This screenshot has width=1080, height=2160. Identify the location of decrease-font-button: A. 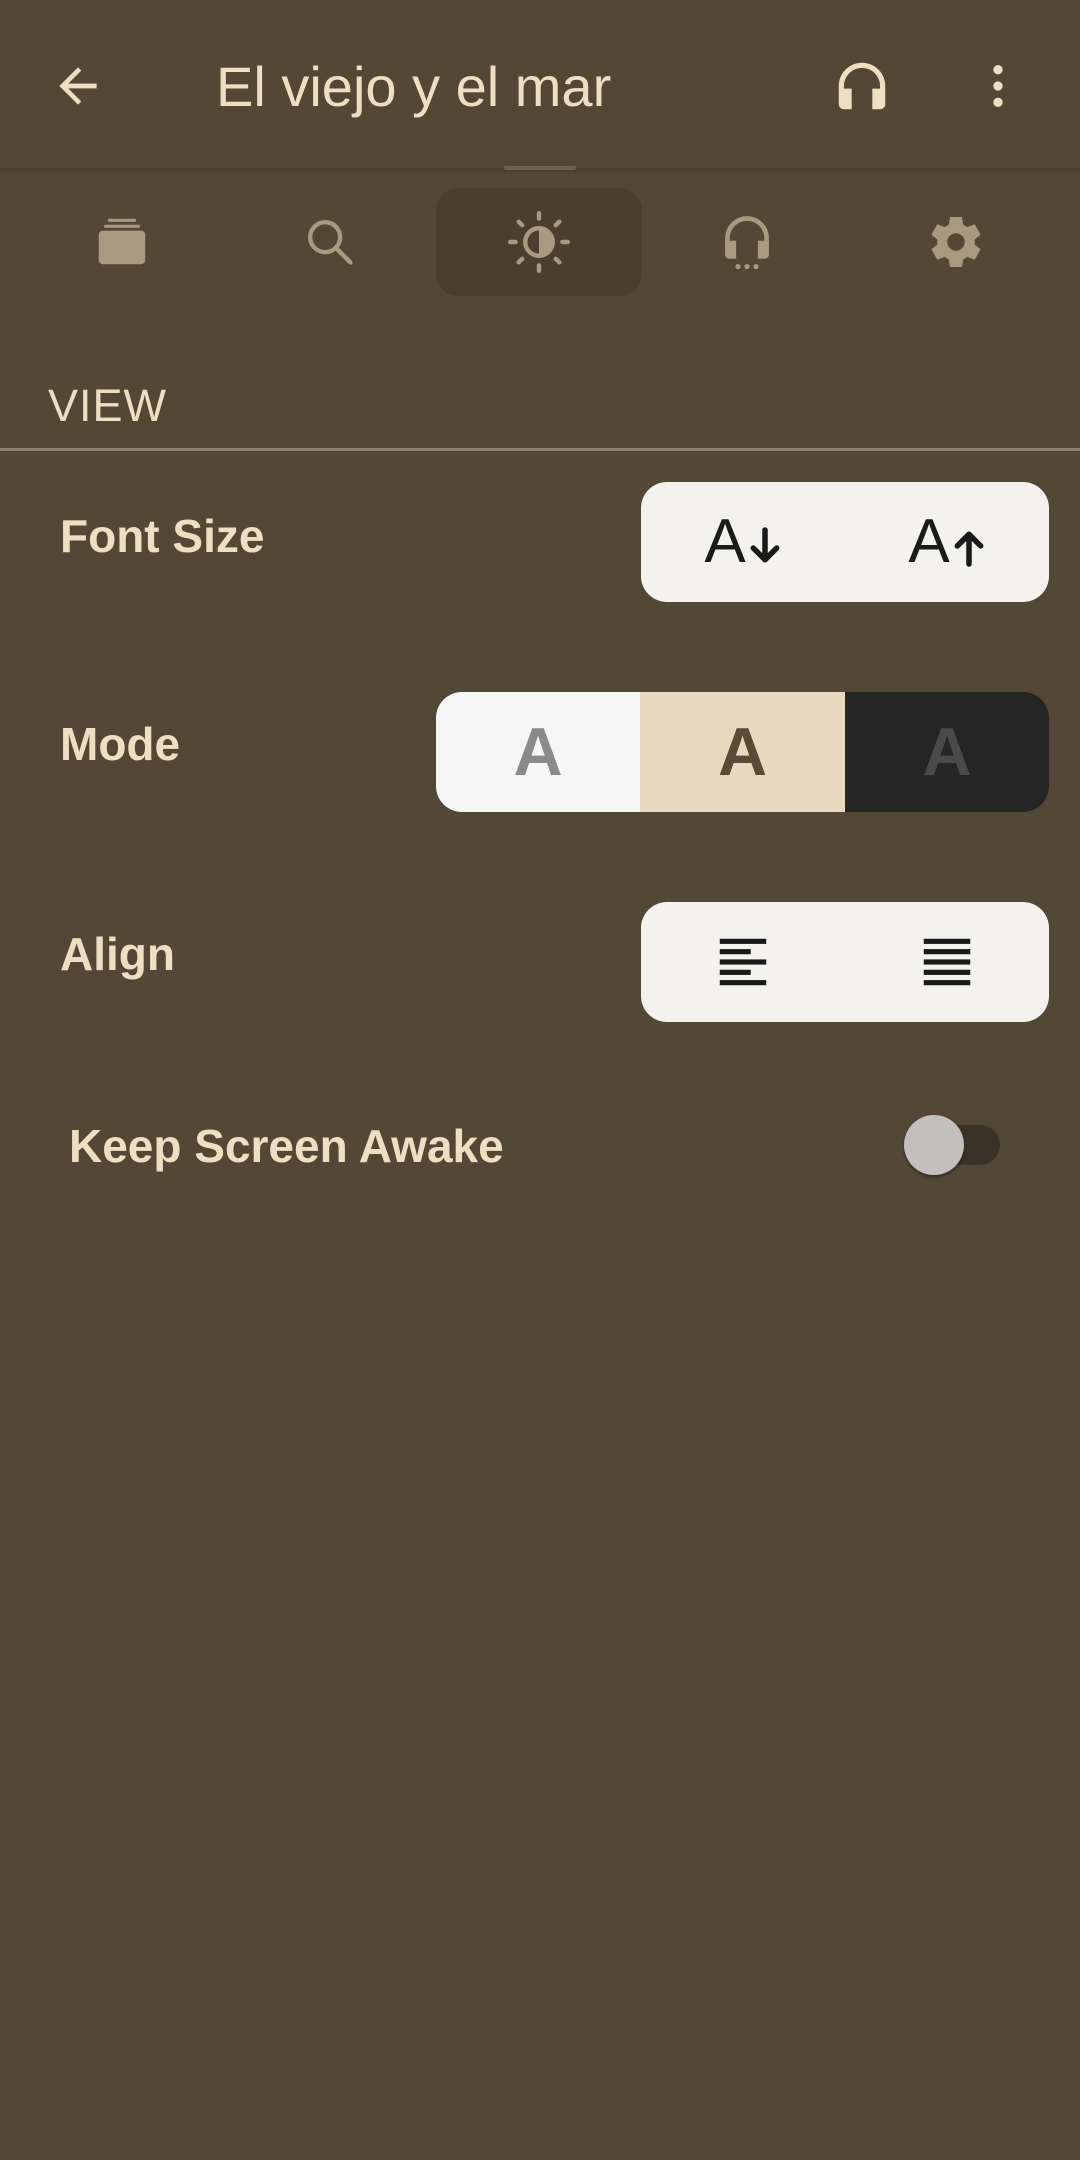
(743, 542).